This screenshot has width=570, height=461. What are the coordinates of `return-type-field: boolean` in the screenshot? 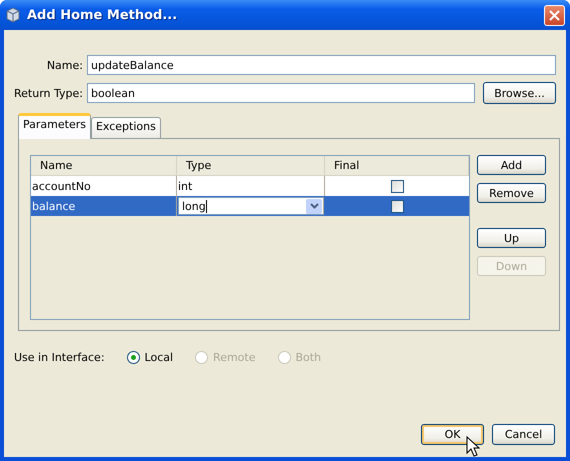 It's located at (280, 93).